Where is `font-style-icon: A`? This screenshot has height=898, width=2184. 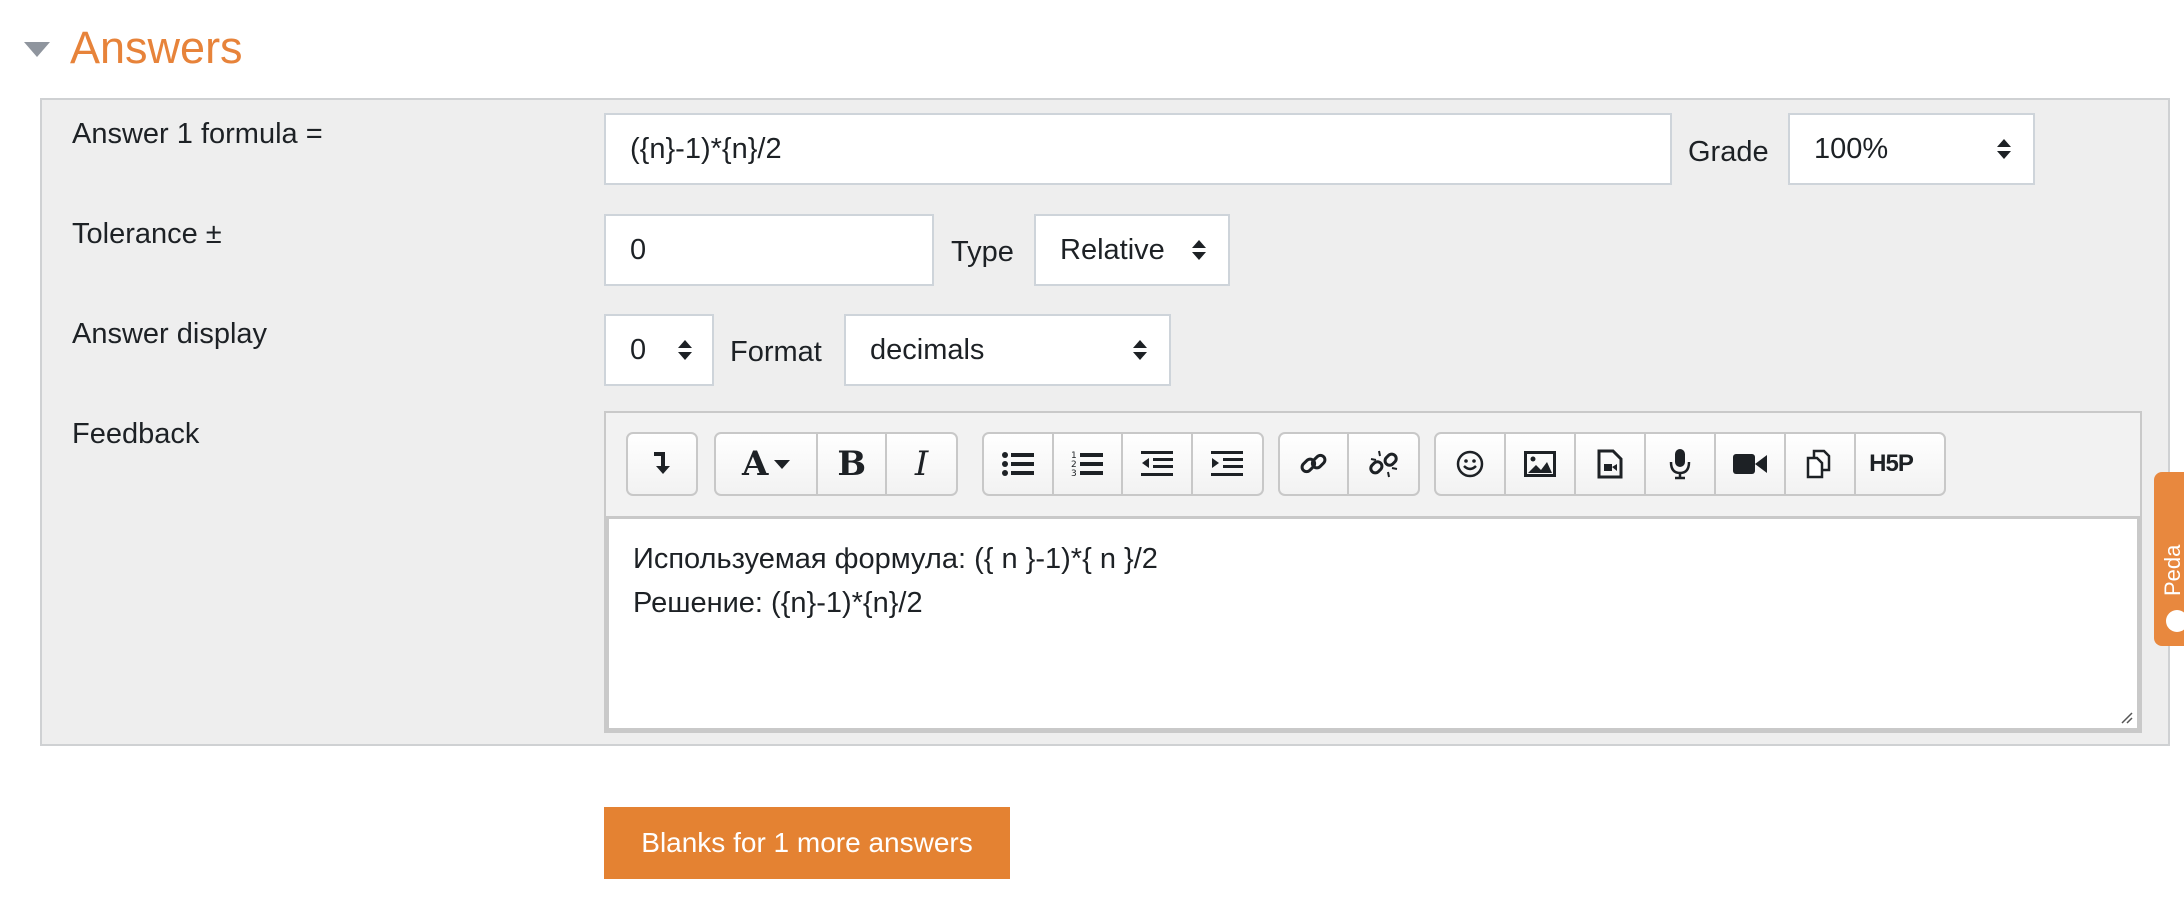 font-style-icon: A is located at coordinates (767, 464).